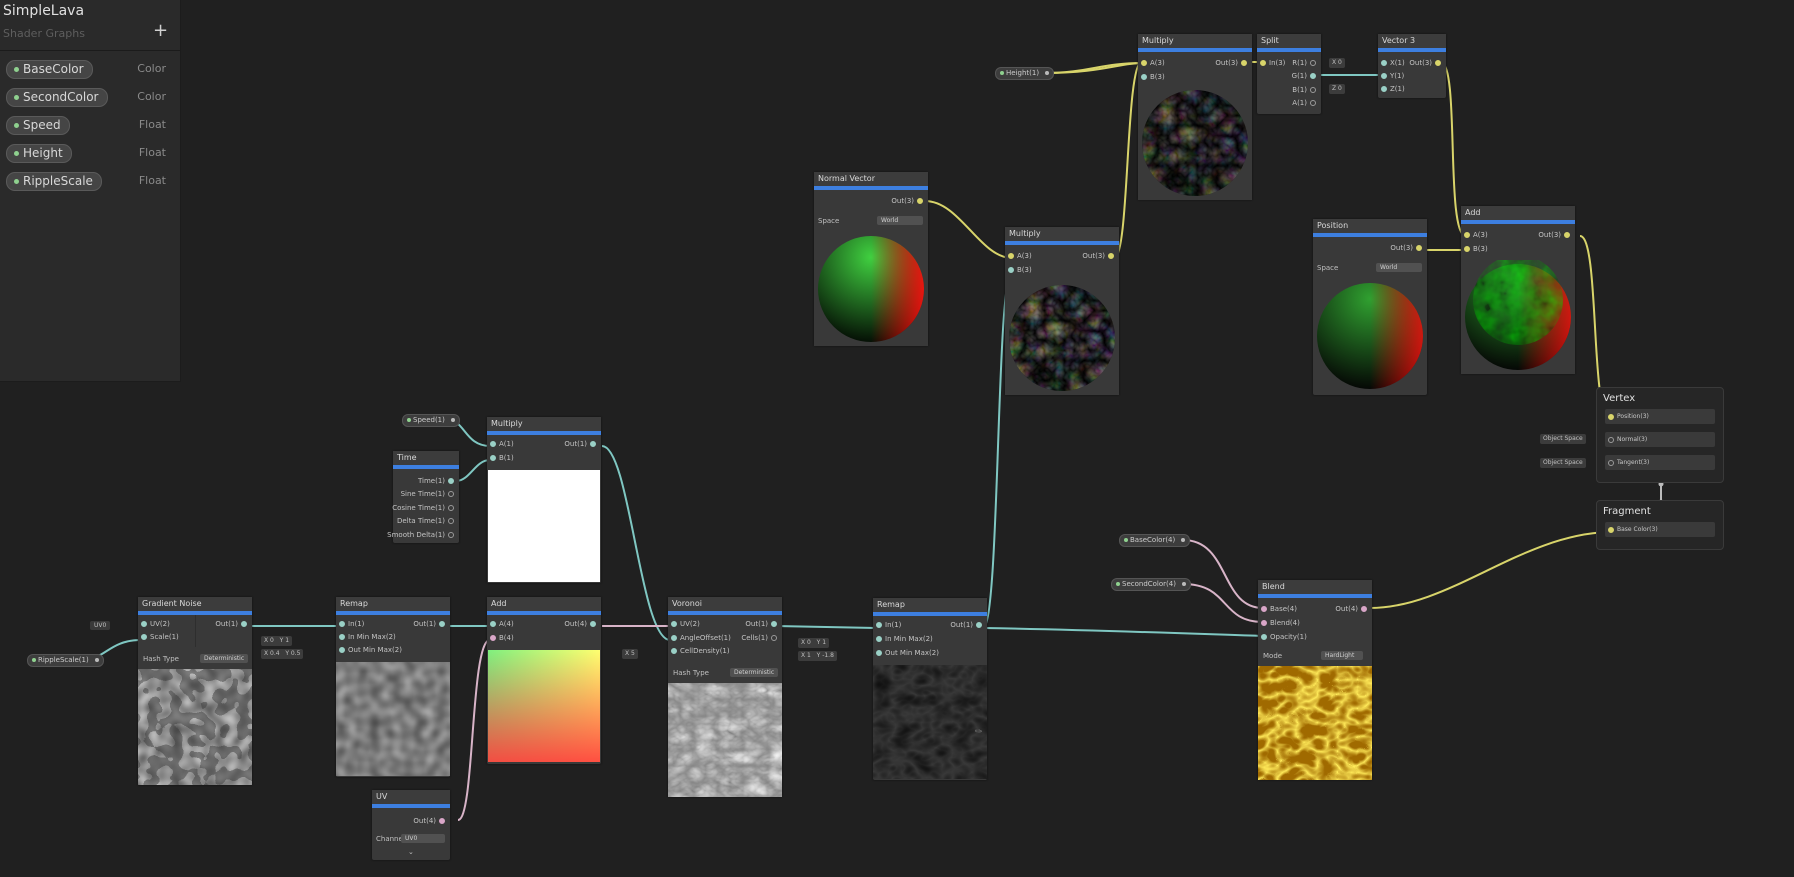 This screenshot has width=1794, height=877. What do you see at coordinates (1155, 540) in the screenshot?
I see `basecolor-property-node: BaseColor(4)` at bounding box center [1155, 540].